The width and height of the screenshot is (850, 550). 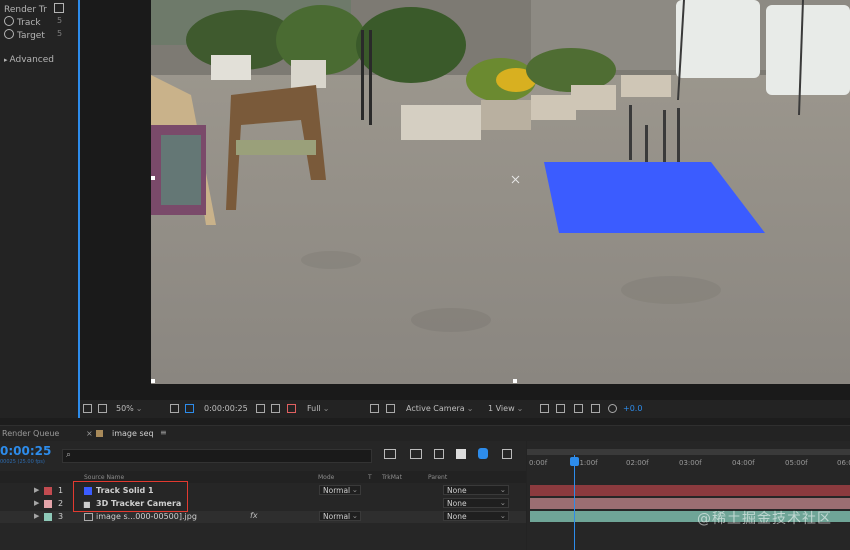 I want to click on color-channel-icon, so click(x=291, y=408).